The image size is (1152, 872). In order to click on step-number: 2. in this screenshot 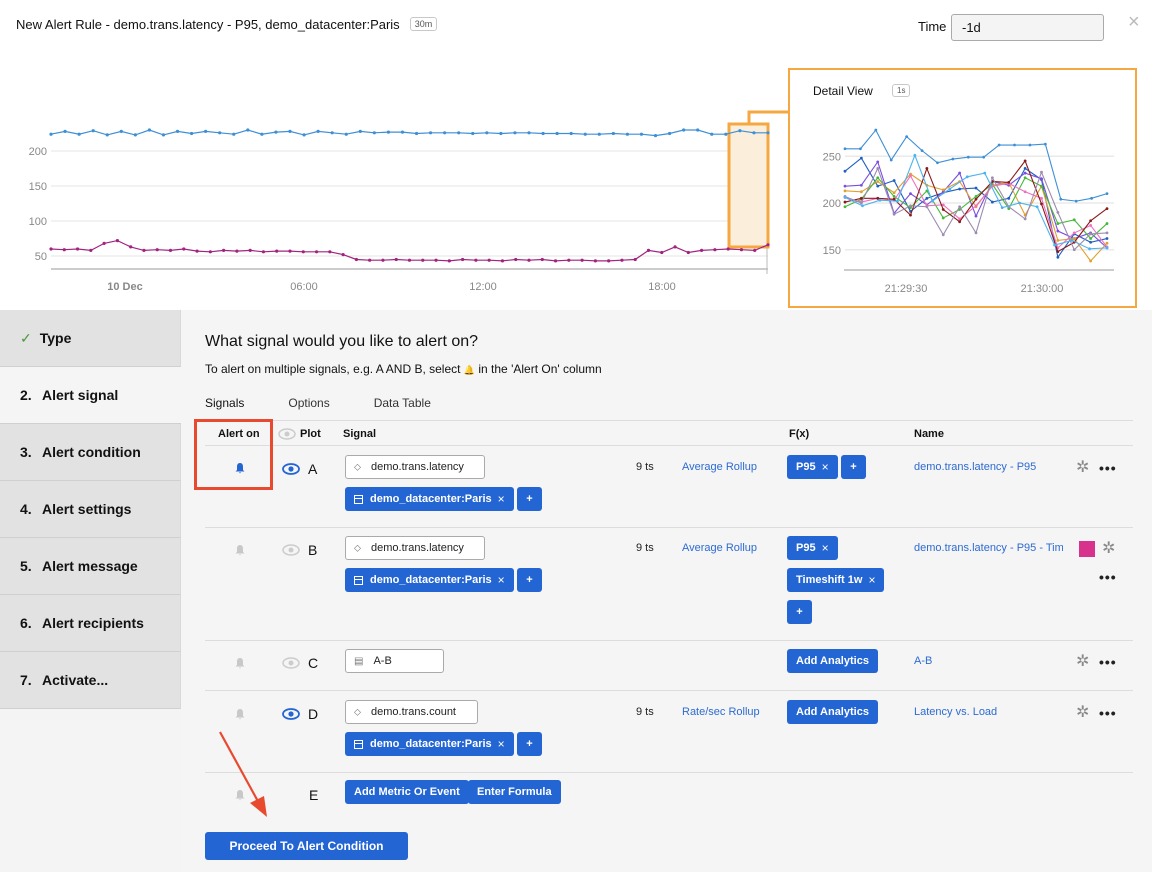, I will do `click(26, 395)`.